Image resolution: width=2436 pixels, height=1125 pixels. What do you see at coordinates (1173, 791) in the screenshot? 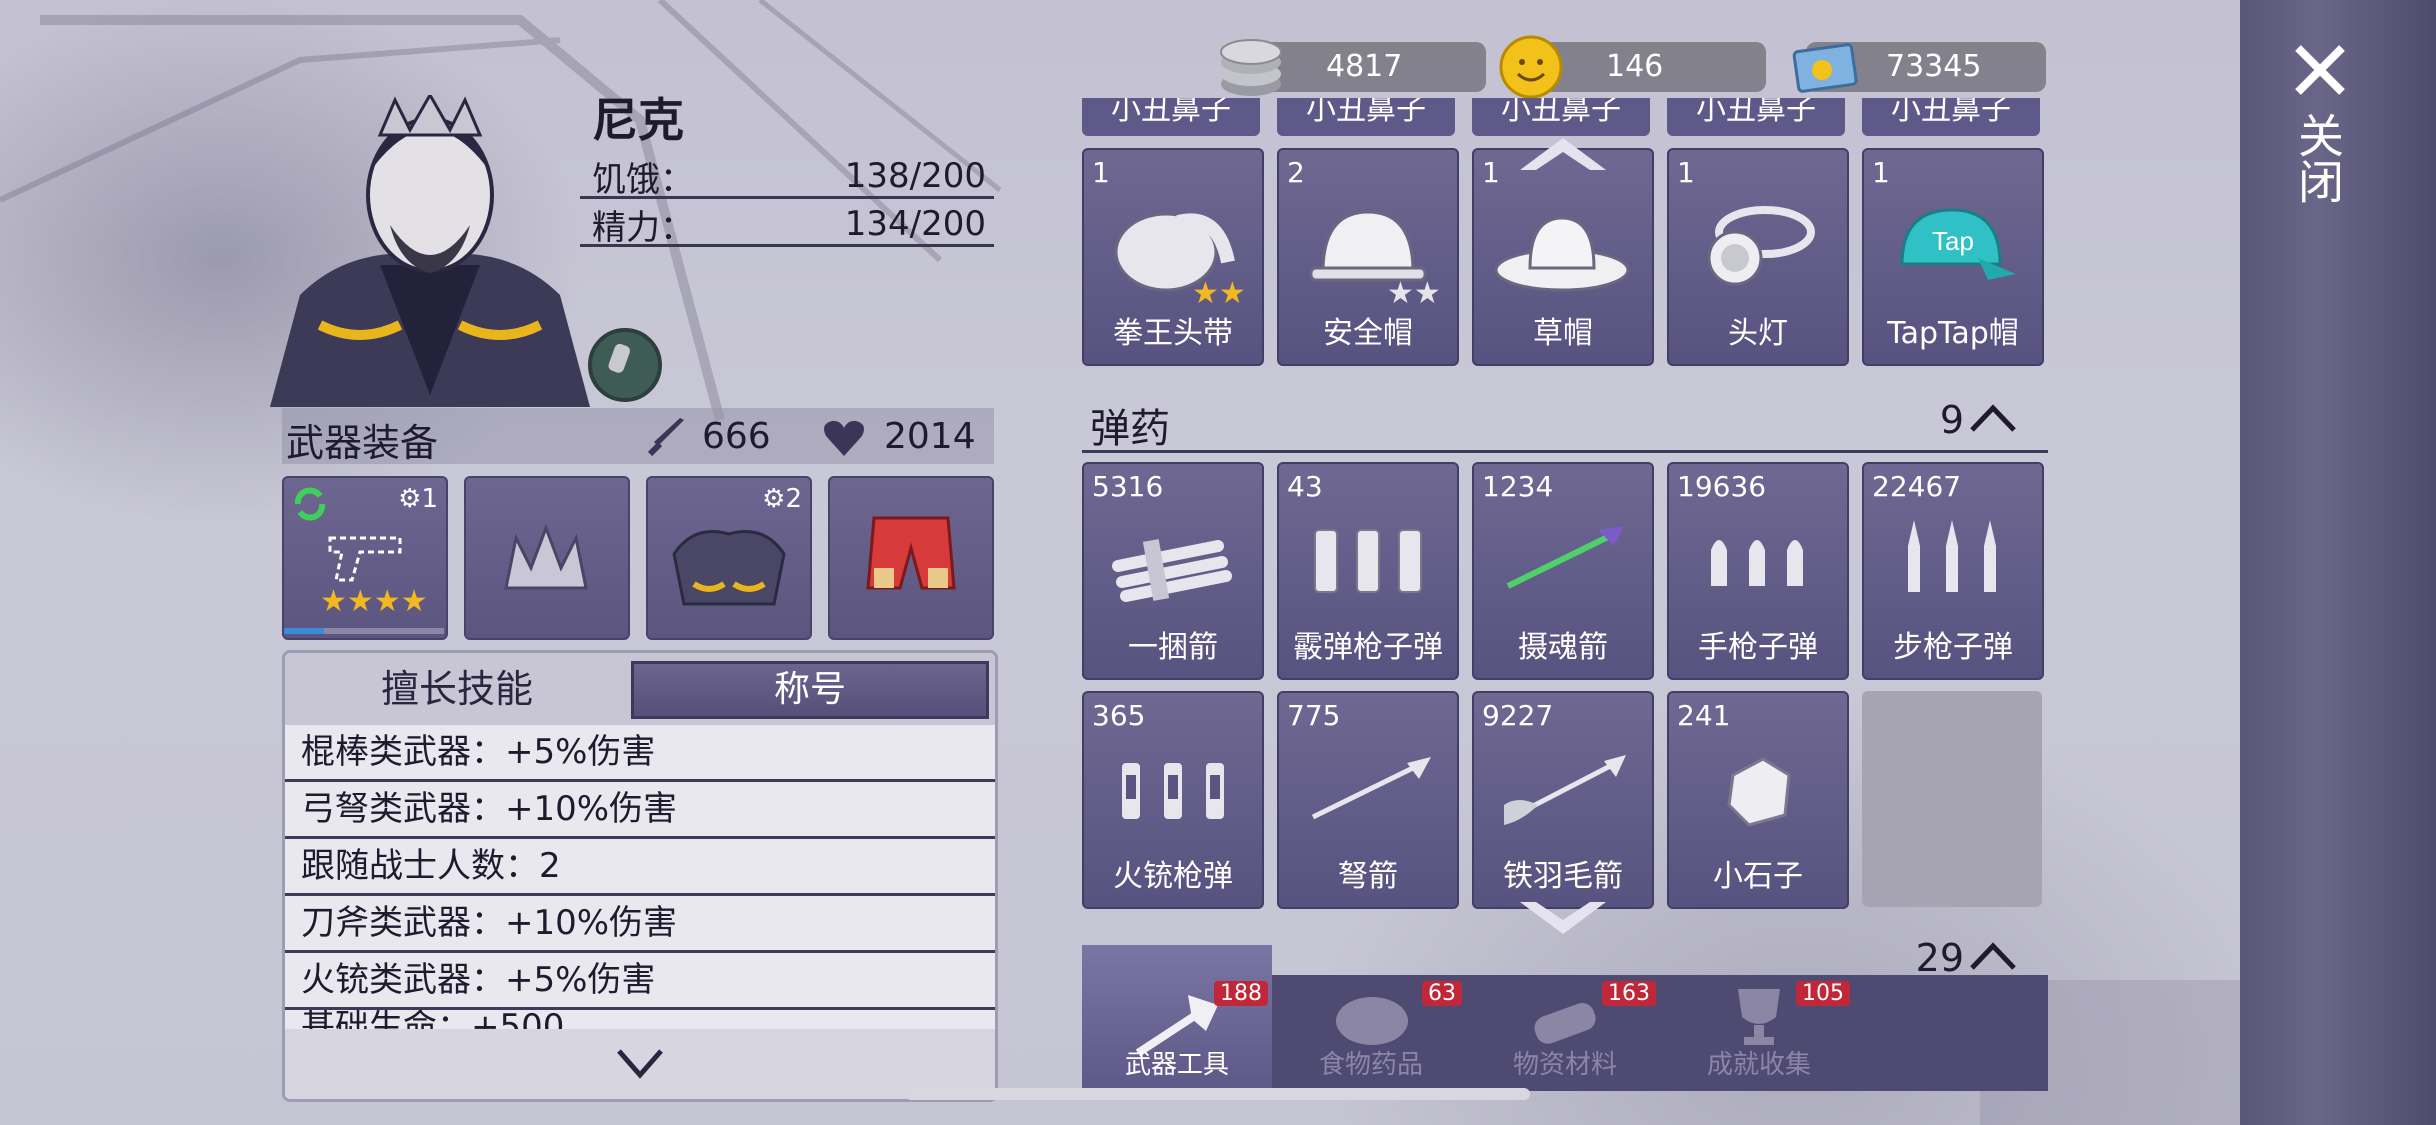
I see `musket-balls-icon` at bounding box center [1173, 791].